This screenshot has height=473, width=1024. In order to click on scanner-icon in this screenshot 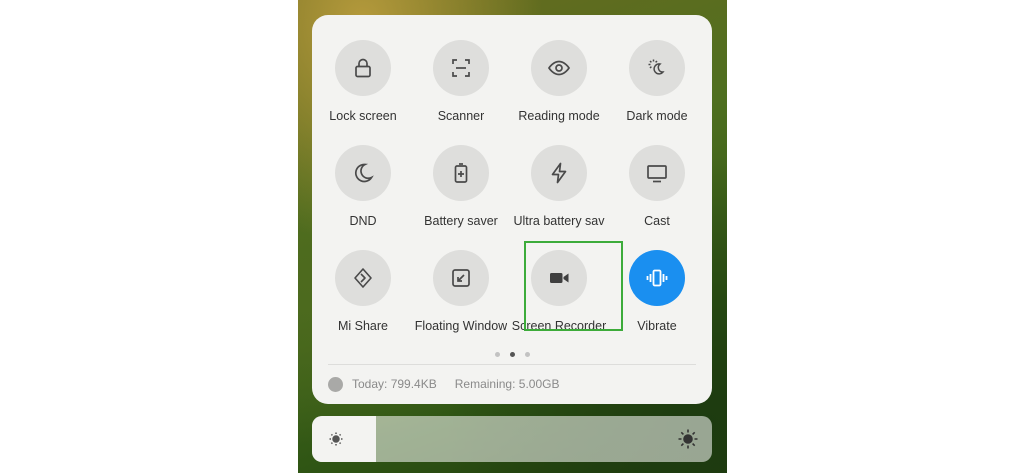, I will do `click(461, 68)`.